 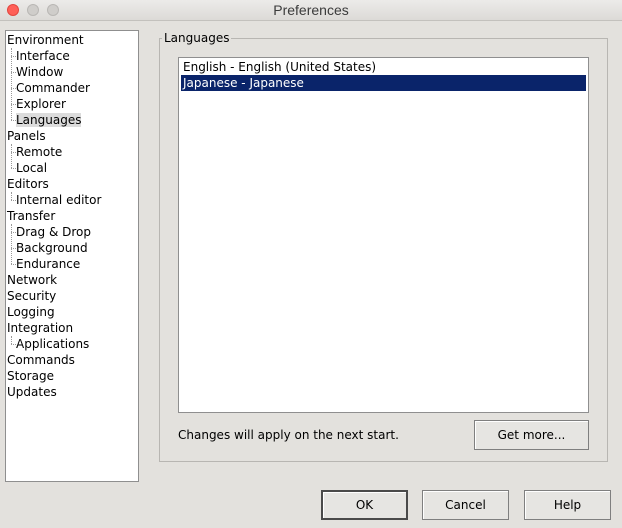 I want to click on tree-item-interface: Interface, so click(x=40, y=56).